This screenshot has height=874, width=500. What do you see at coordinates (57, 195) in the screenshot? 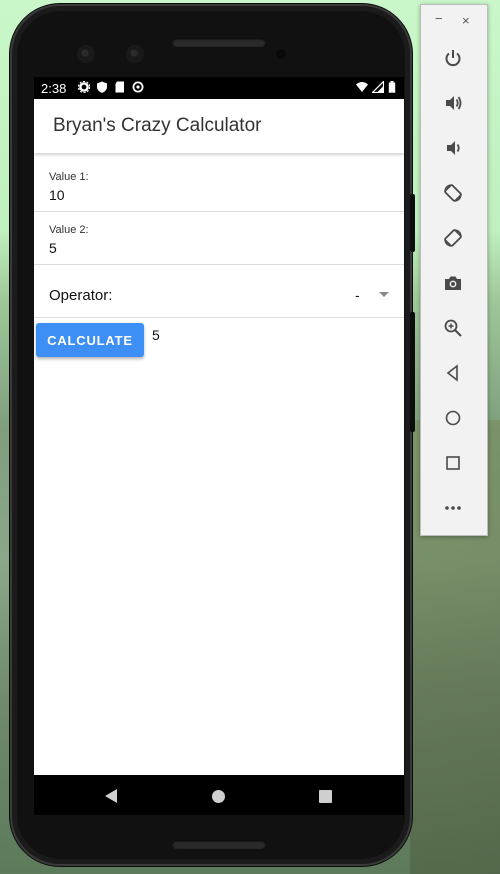
I see `value1-input: 10` at bounding box center [57, 195].